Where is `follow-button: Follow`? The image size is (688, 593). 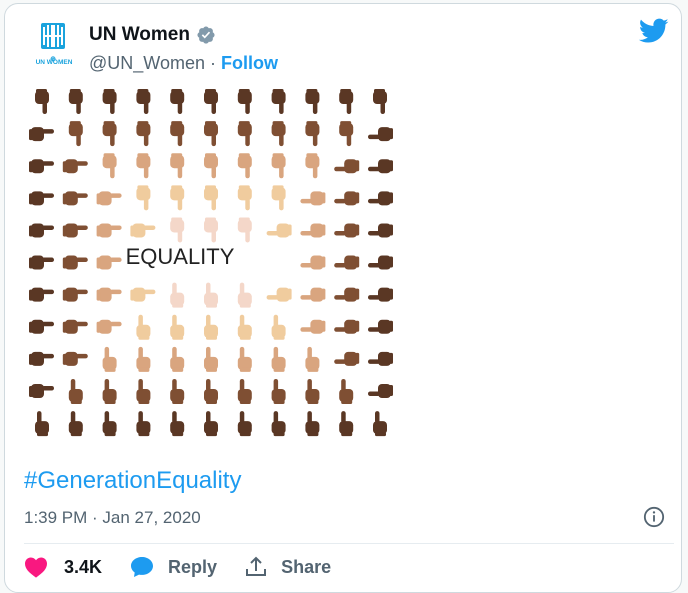 follow-button: Follow is located at coordinates (249, 63).